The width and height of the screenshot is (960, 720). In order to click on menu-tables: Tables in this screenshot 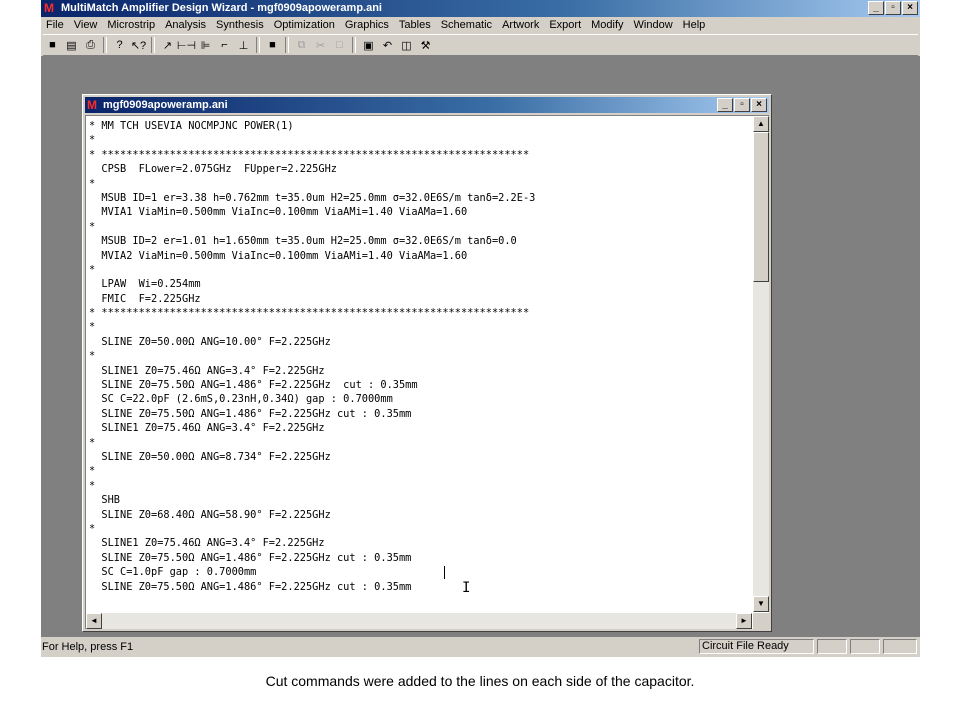, I will do `click(415, 25)`.